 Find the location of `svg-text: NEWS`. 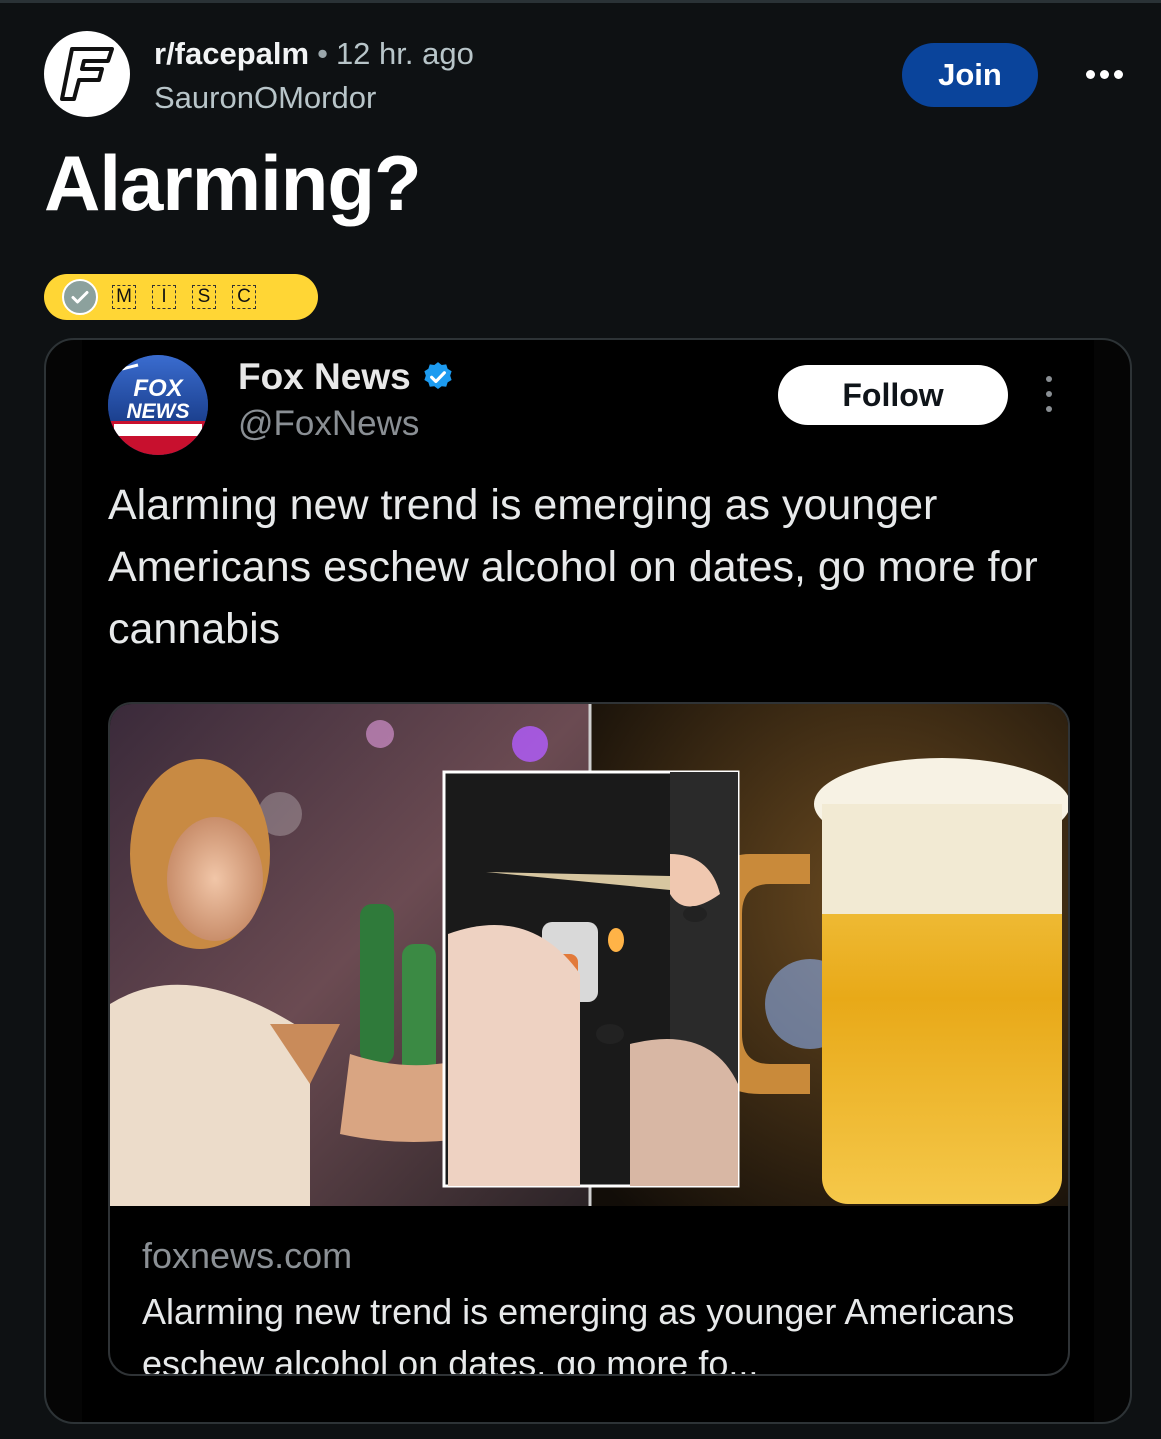

svg-text: NEWS is located at coordinates (158, 411).